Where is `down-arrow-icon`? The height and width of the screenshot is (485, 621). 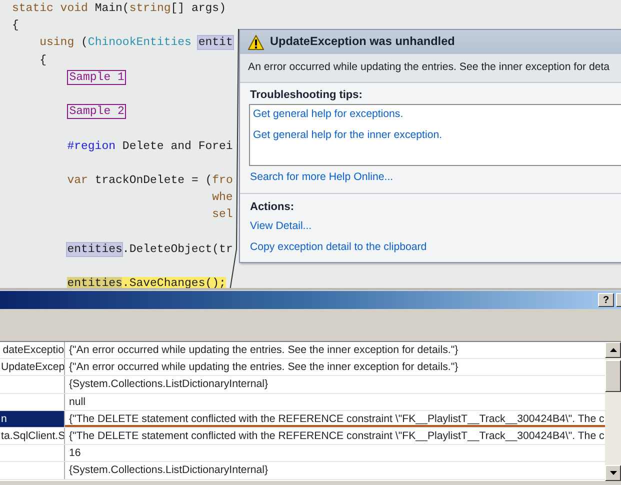 down-arrow-icon is located at coordinates (613, 473).